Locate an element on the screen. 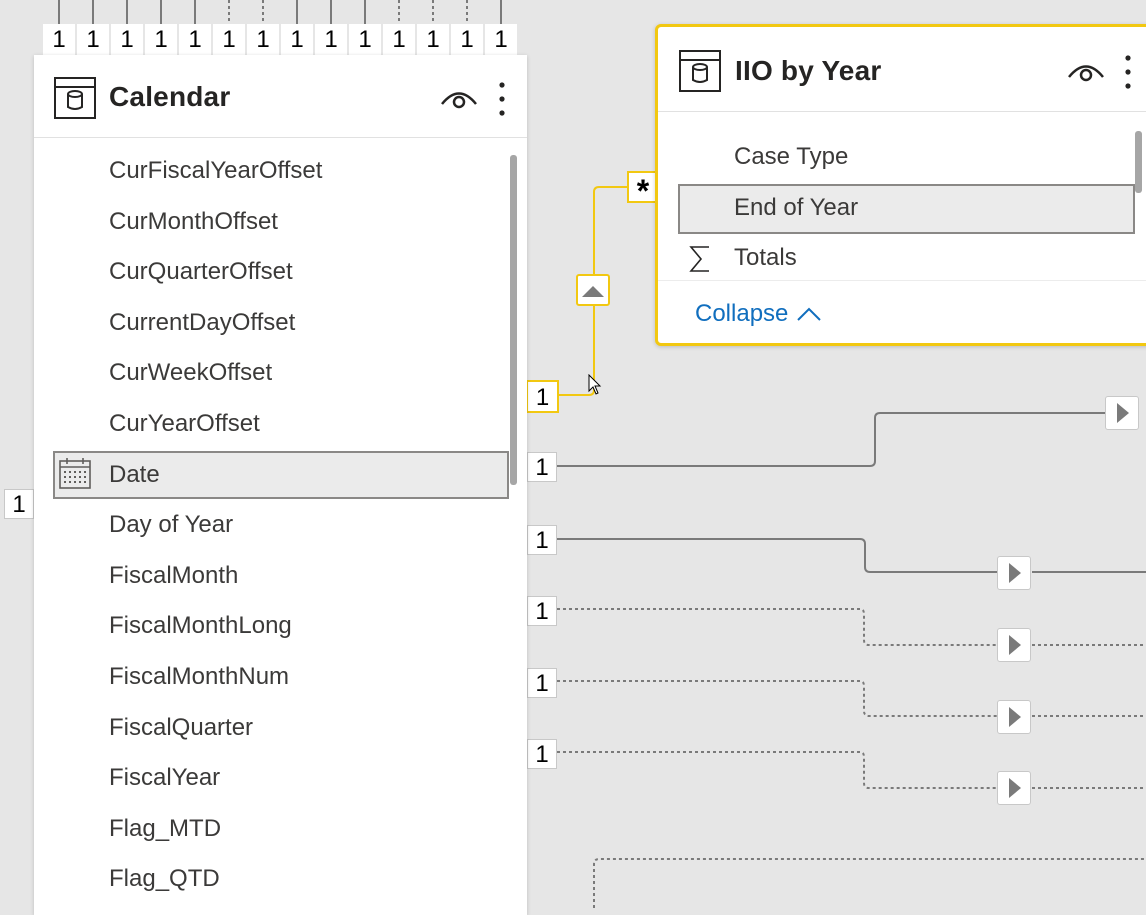 This screenshot has height=915, width=1146. field-row: Totals is located at coordinates (902, 259).